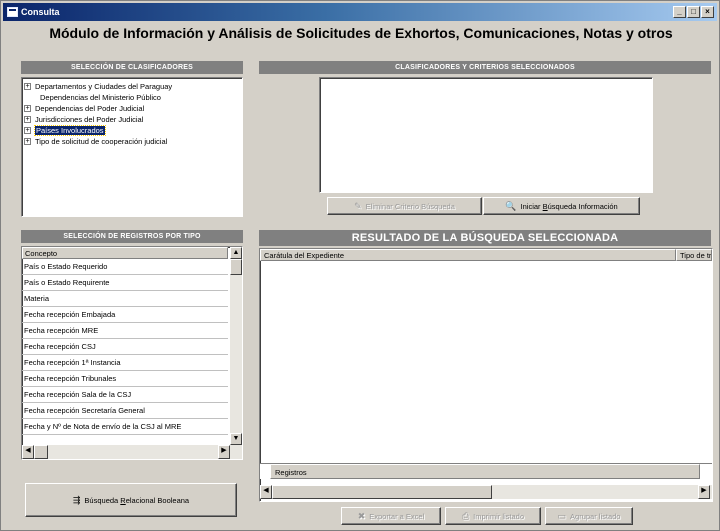 Image resolution: width=720 pixels, height=531 pixels. I want to click on scroll-thumb, so click(236, 267).